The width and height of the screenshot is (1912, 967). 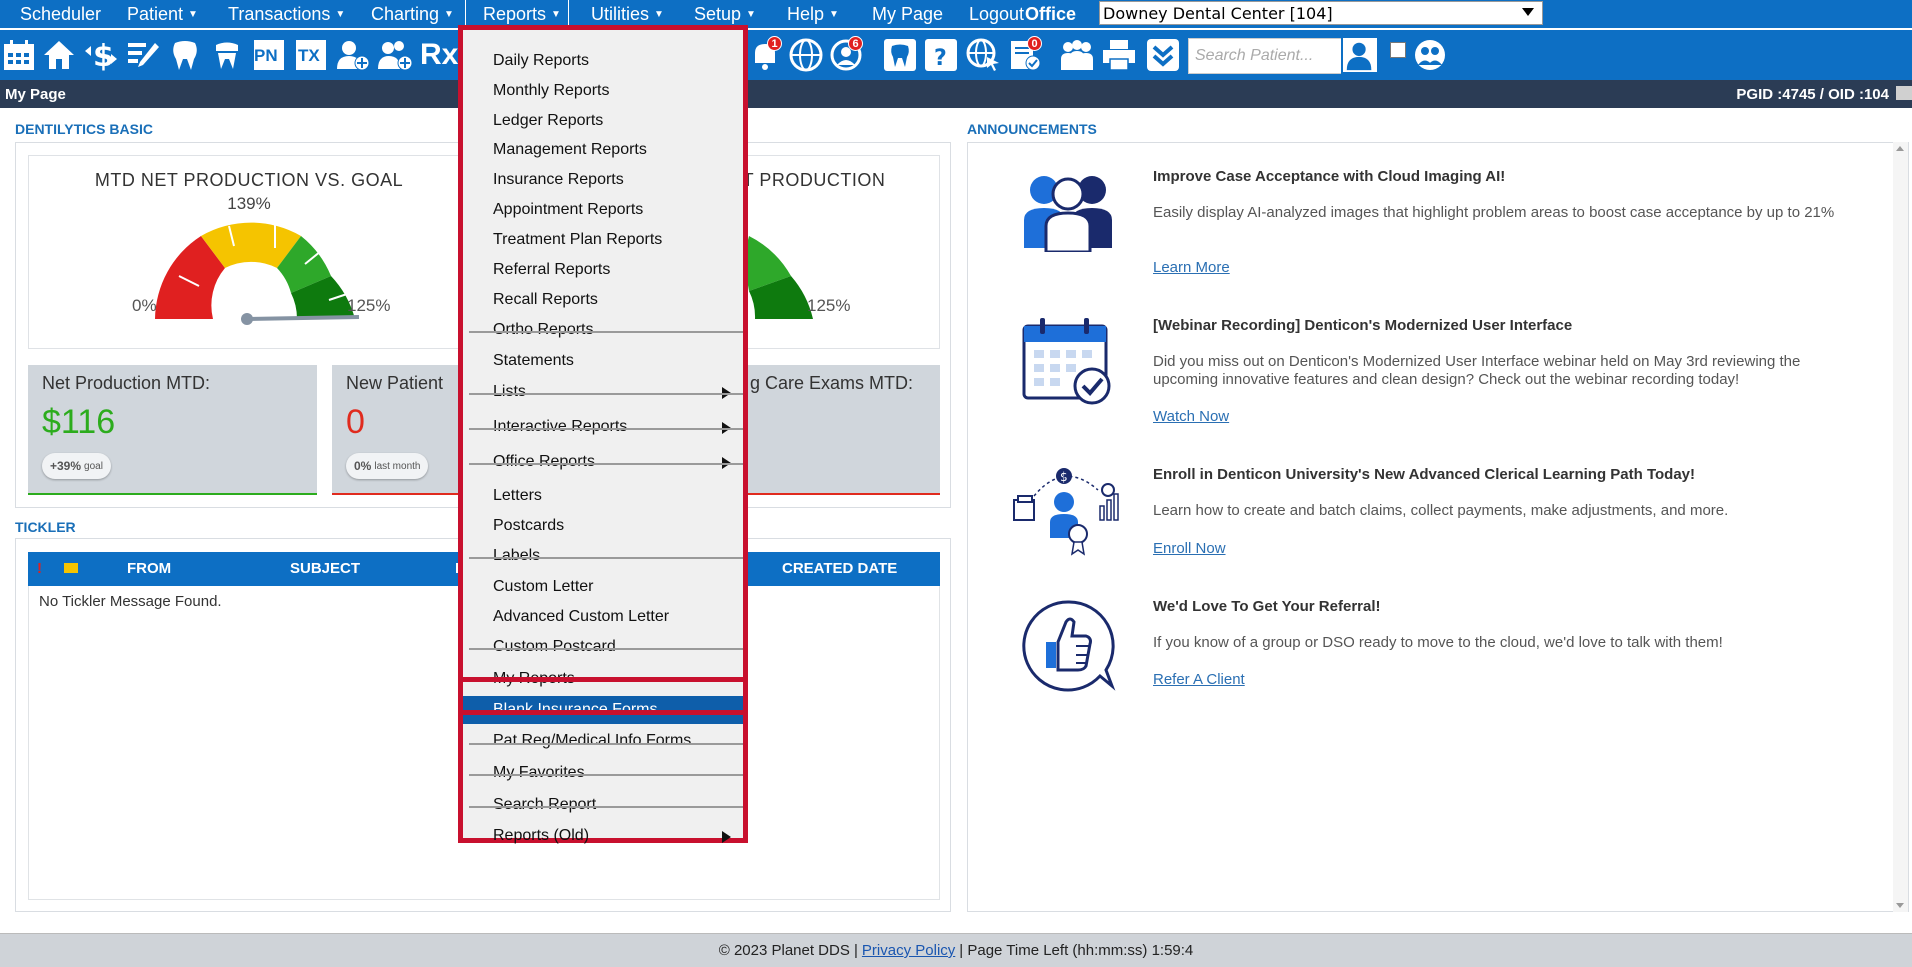 I want to click on nav-utilities: Utilities ▼, so click(x=627, y=14).